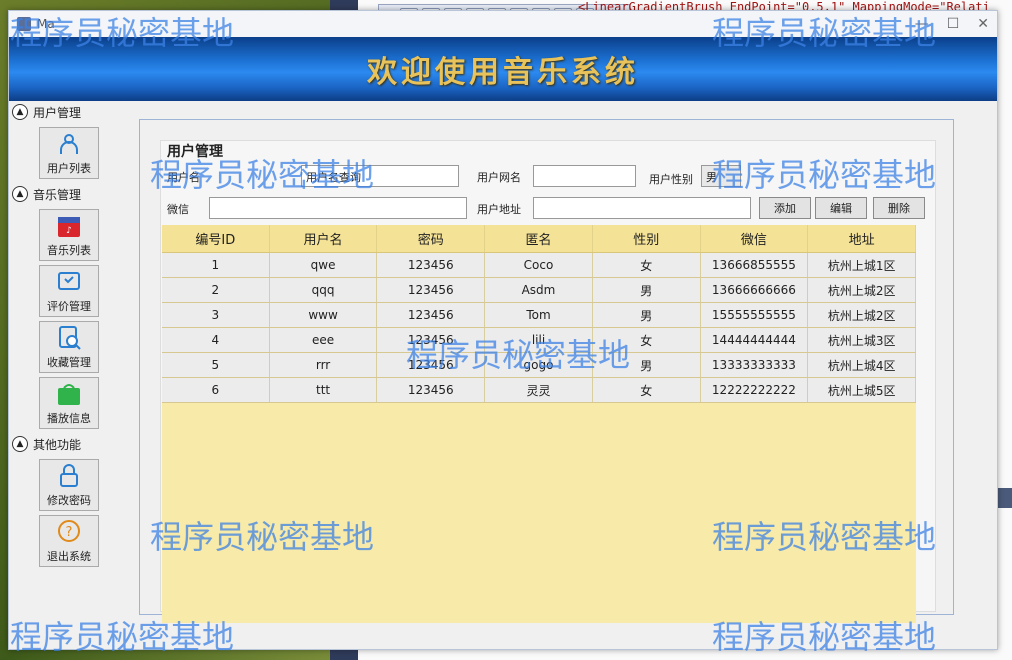  What do you see at coordinates (324, 365) in the screenshot?
I see `table-cell: rrr` at bounding box center [324, 365].